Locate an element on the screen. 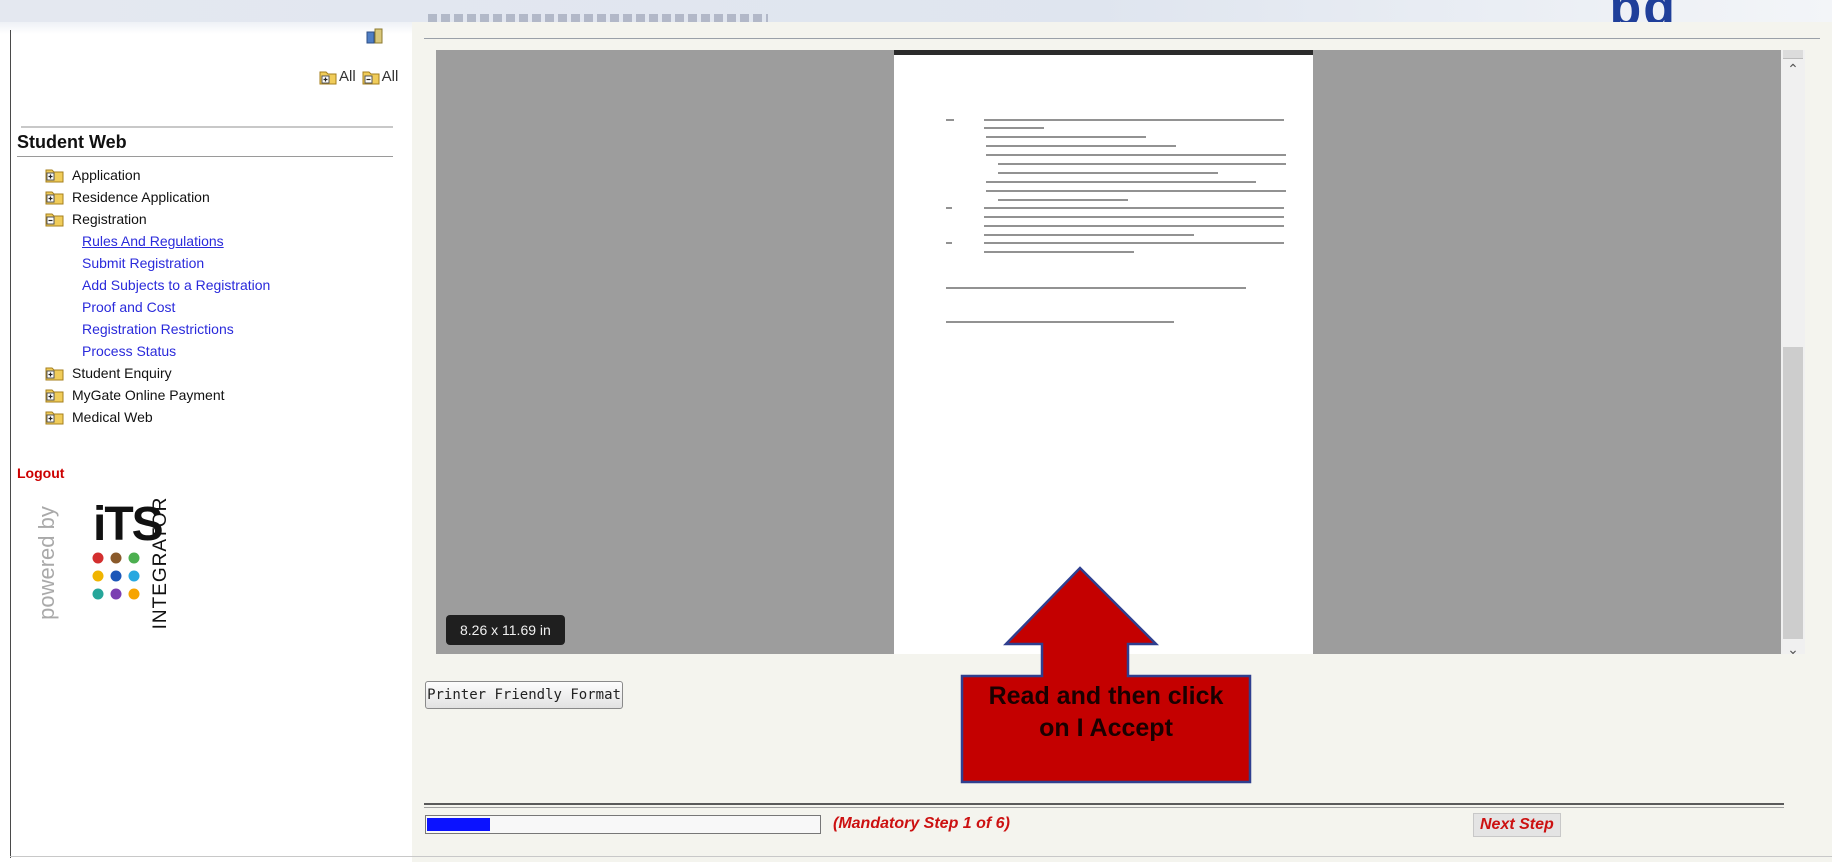 Image resolution: width=1832 pixels, height=862 pixels. progress-bar-fill is located at coordinates (458, 824).